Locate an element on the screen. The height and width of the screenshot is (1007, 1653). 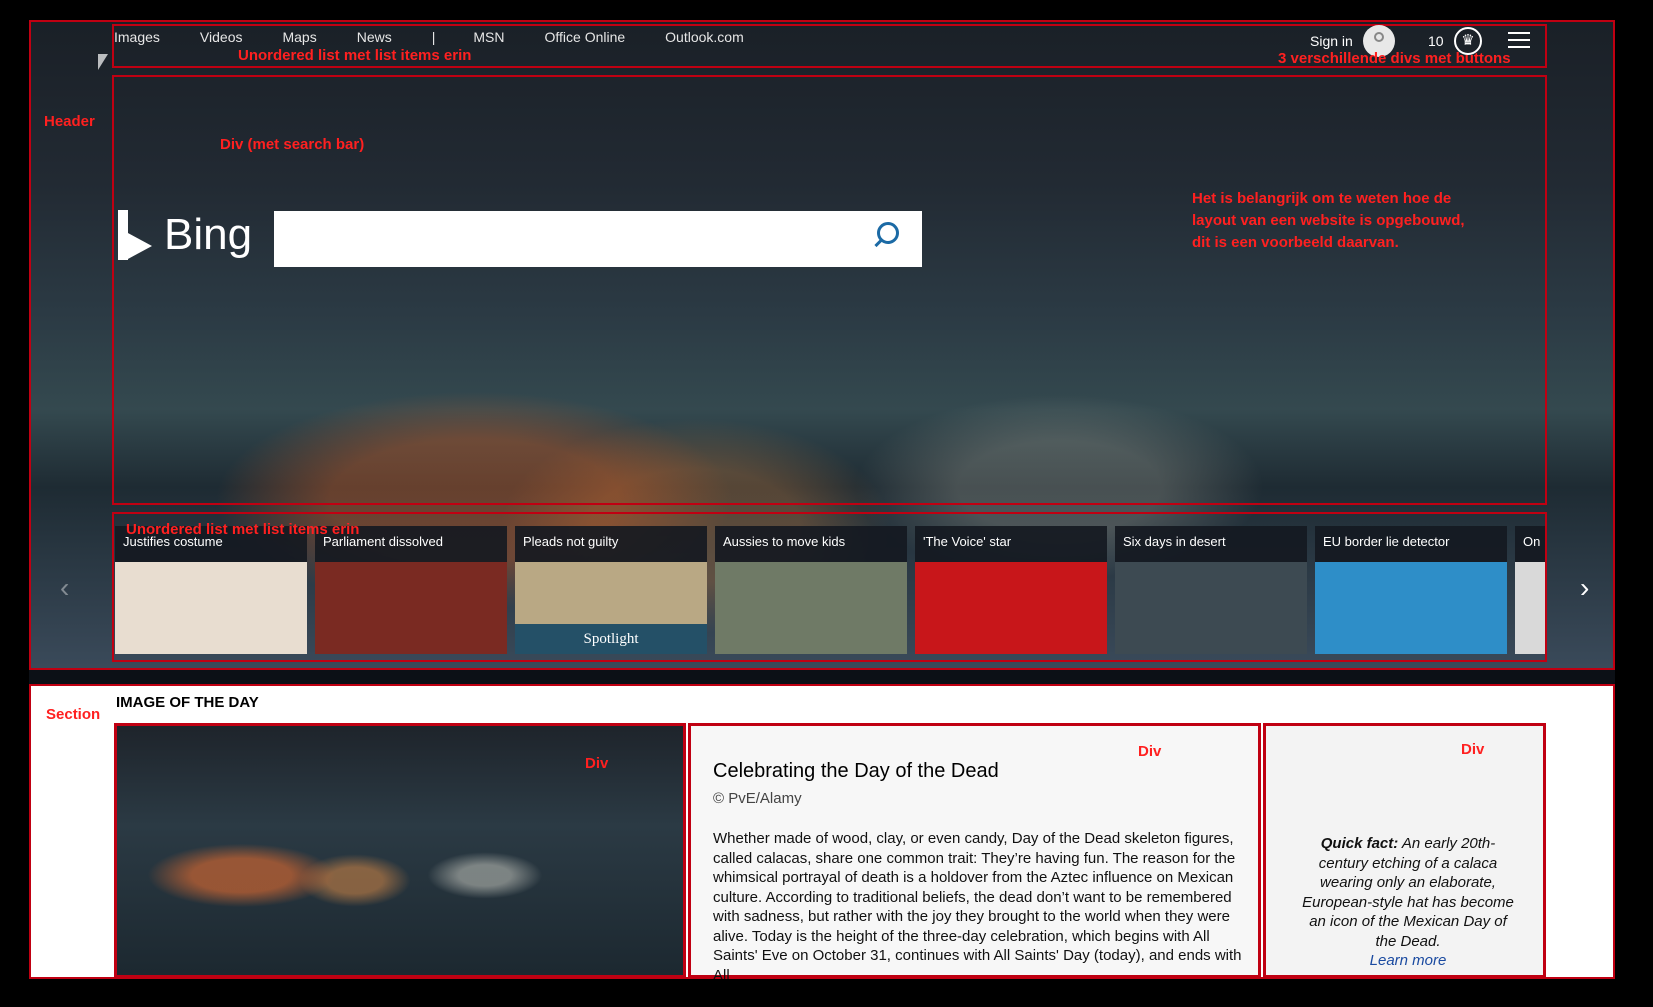
news-item: Parliament dissolved is located at coordinates (411, 590).